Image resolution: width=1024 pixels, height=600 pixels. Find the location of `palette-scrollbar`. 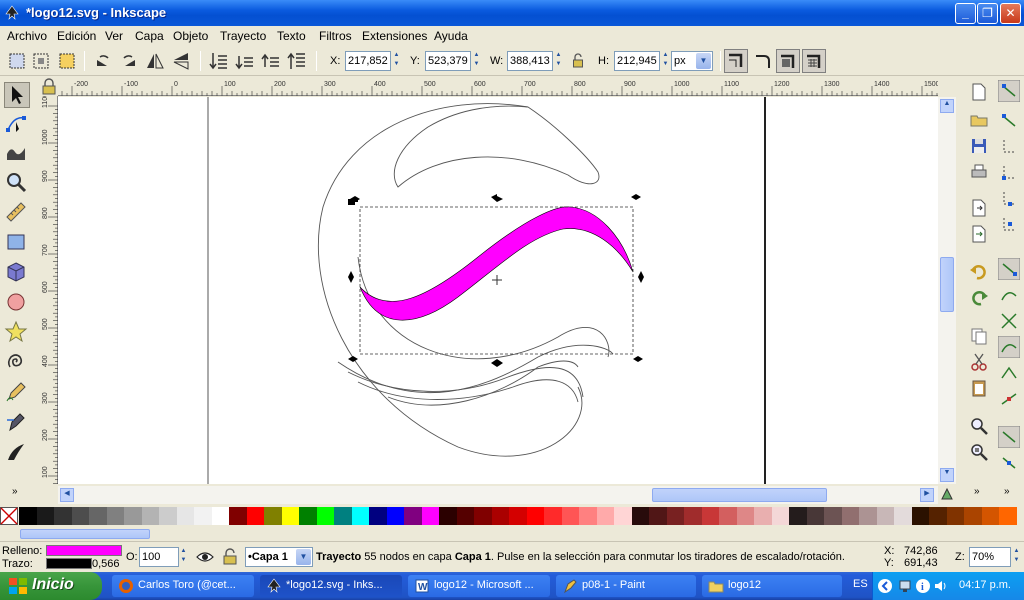

palette-scrollbar is located at coordinates (512, 534).